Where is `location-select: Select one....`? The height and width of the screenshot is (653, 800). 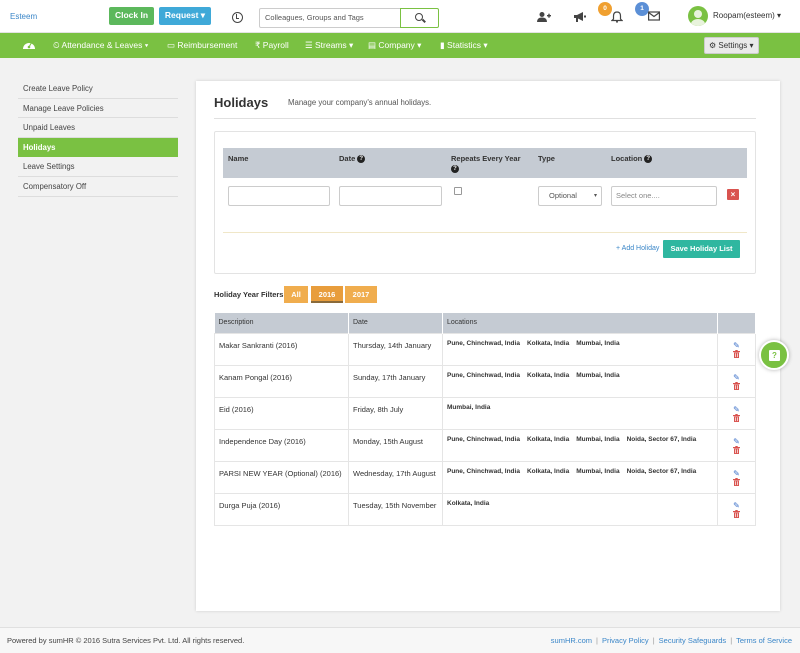
location-select: Select one.... is located at coordinates (664, 196).